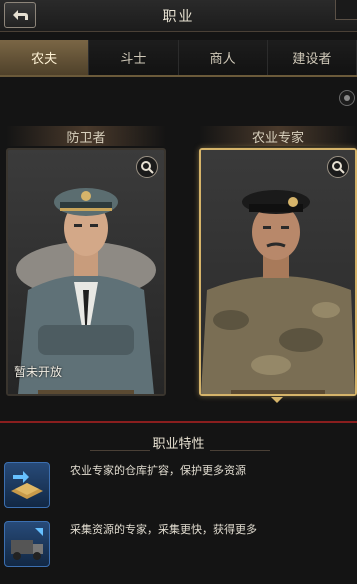 The height and width of the screenshot is (584, 357). What do you see at coordinates (178, 444) in the screenshot?
I see `traits-title: 职业特性` at bounding box center [178, 444].